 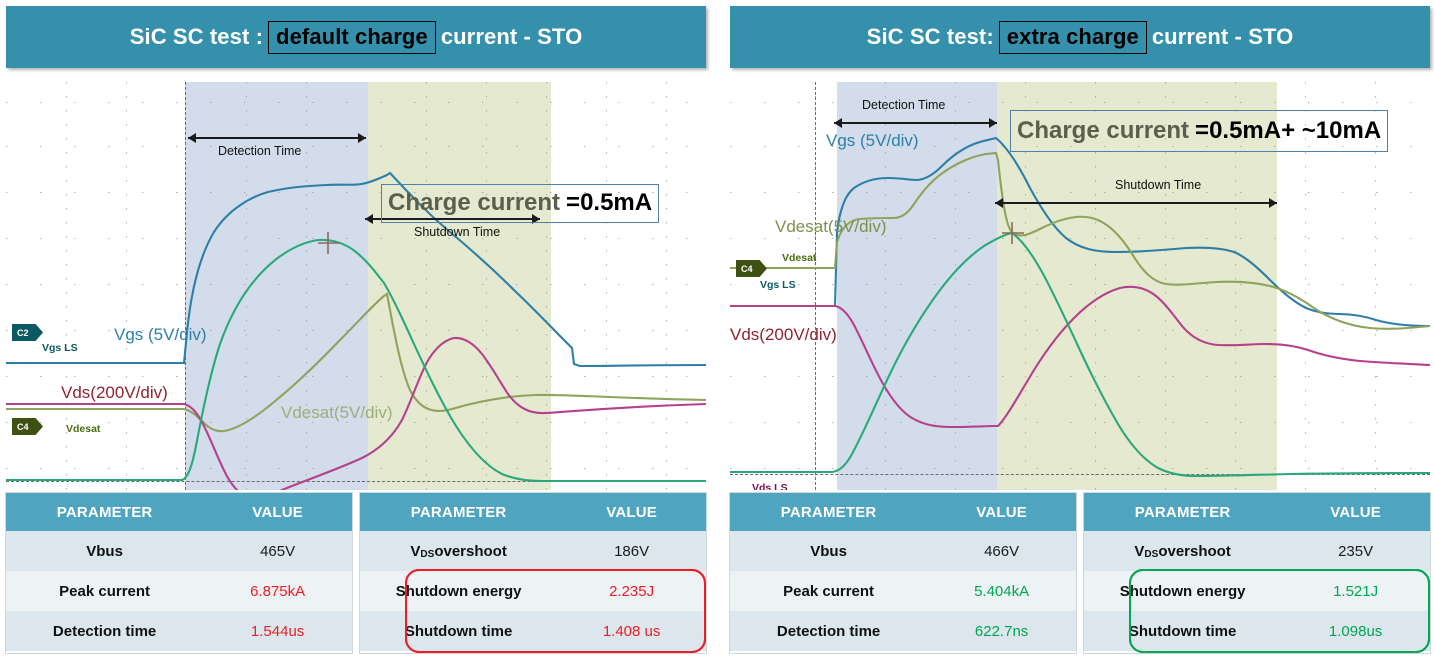 I want to click on panel-title-bar-right: SiC SC test: extra charge current - STO, so click(x=1080, y=37).